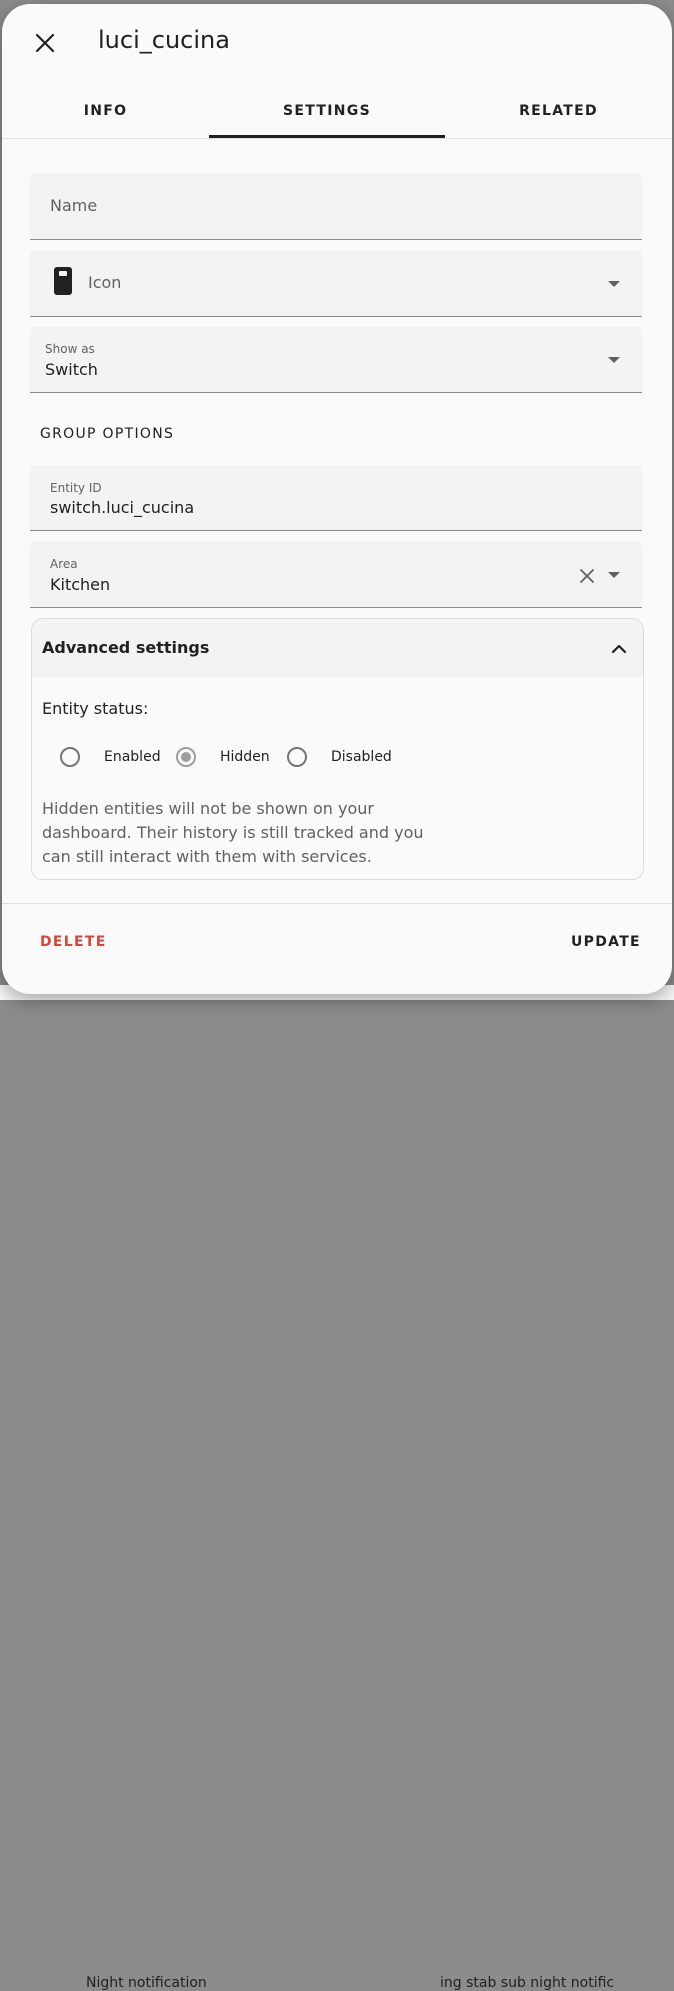 The height and width of the screenshot is (1991, 674). What do you see at coordinates (70, 349) in the screenshot?
I see `show-as-label: Show as` at bounding box center [70, 349].